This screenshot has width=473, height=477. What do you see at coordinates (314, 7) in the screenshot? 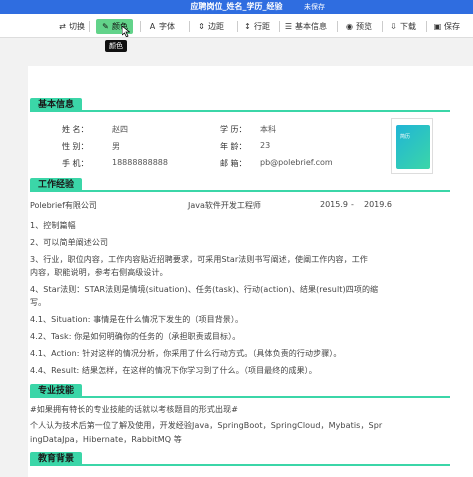
I see `save-status: 未保存` at bounding box center [314, 7].